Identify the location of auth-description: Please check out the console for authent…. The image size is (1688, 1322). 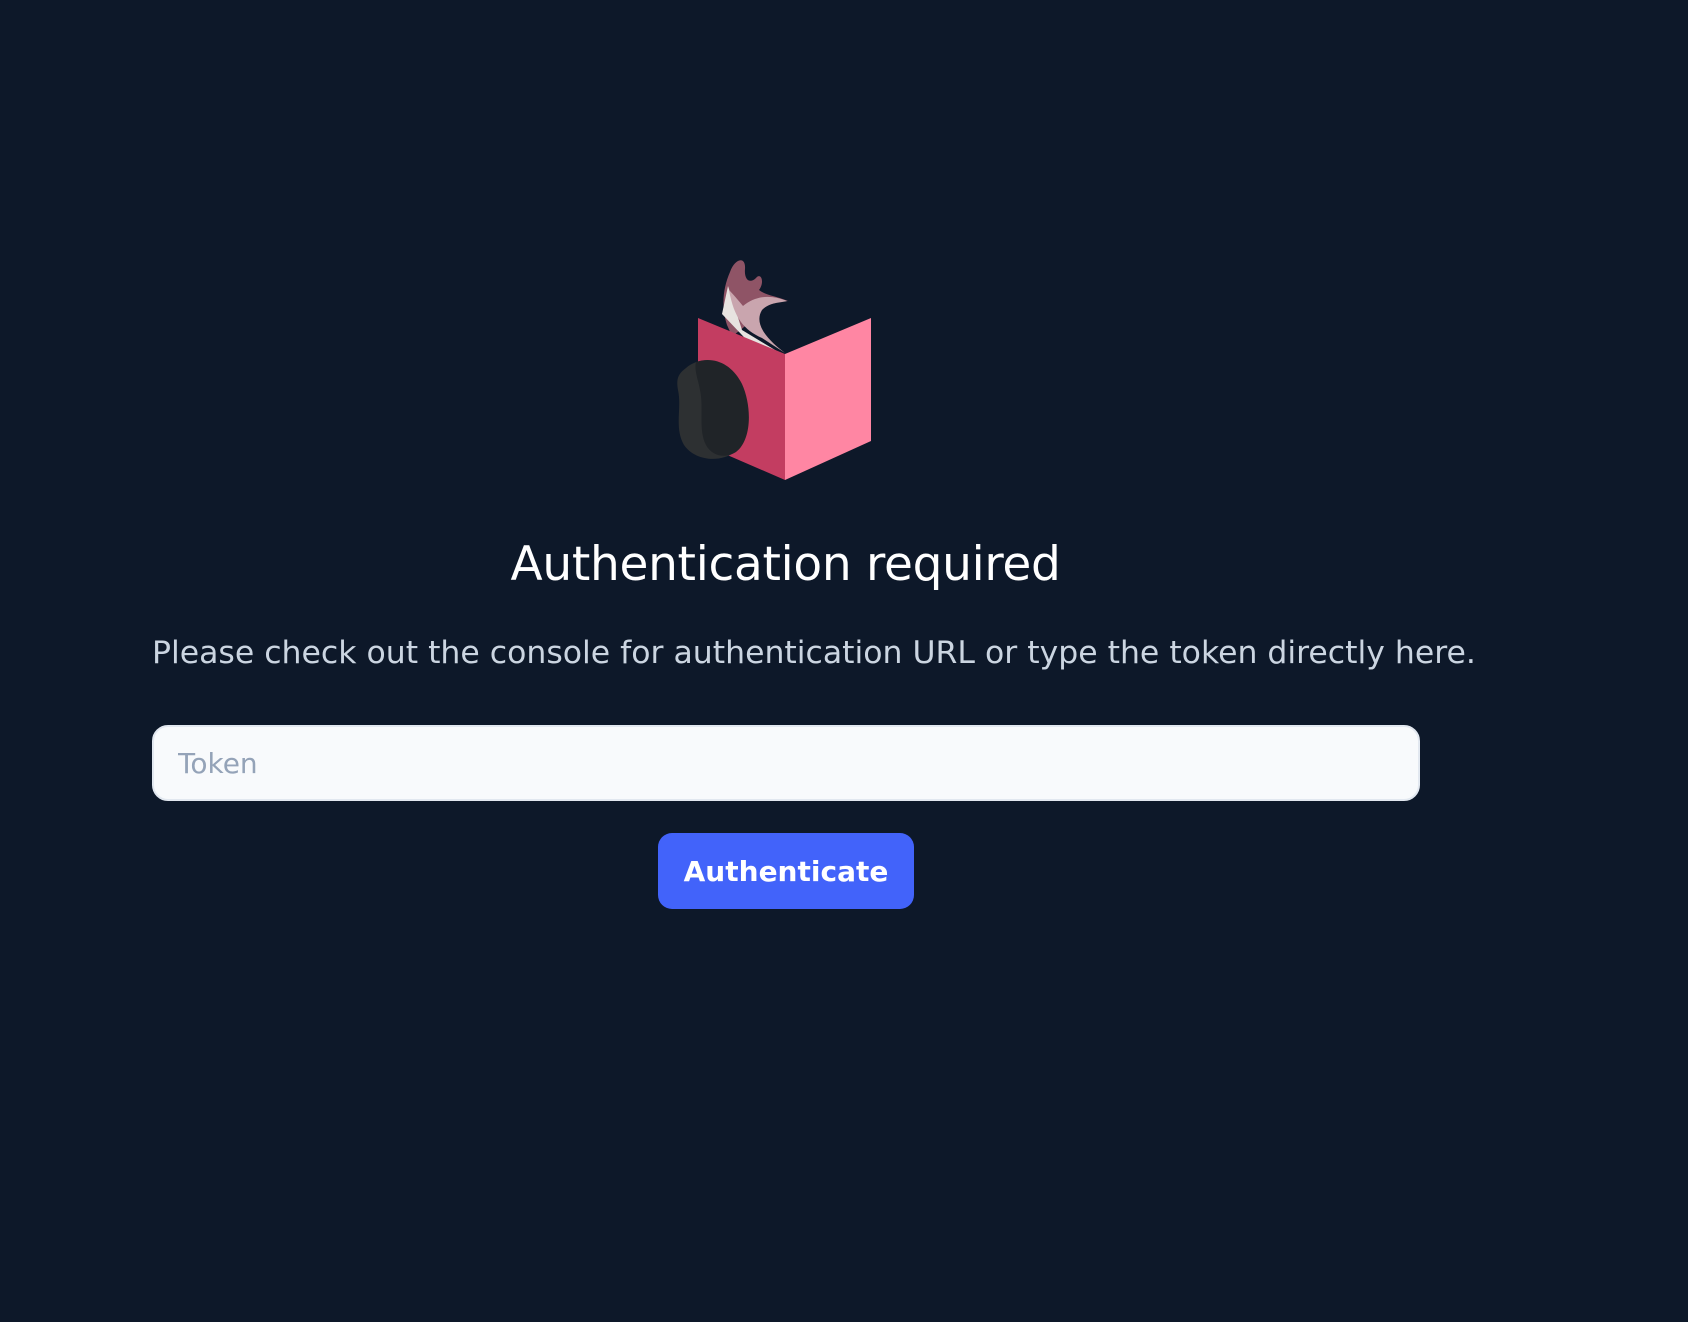
(814, 653).